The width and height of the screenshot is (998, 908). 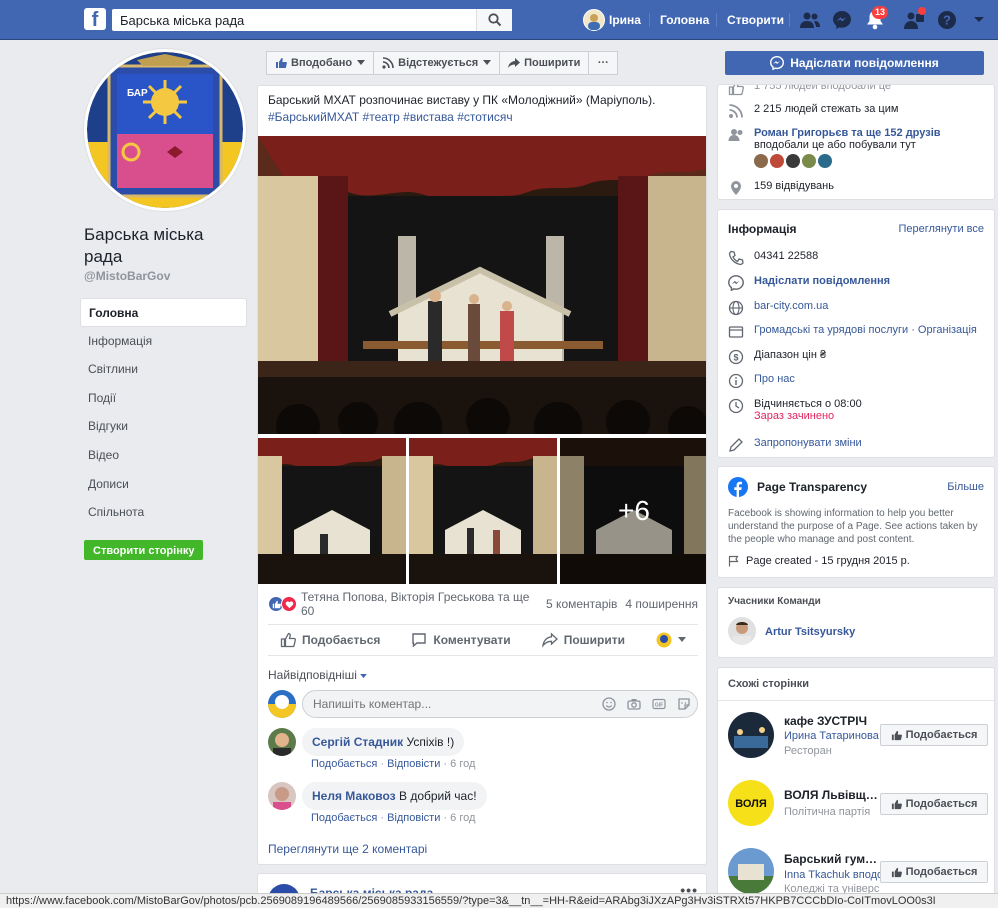 I want to click on similar-pages-title: Схожі сторінки, so click(x=769, y=684).